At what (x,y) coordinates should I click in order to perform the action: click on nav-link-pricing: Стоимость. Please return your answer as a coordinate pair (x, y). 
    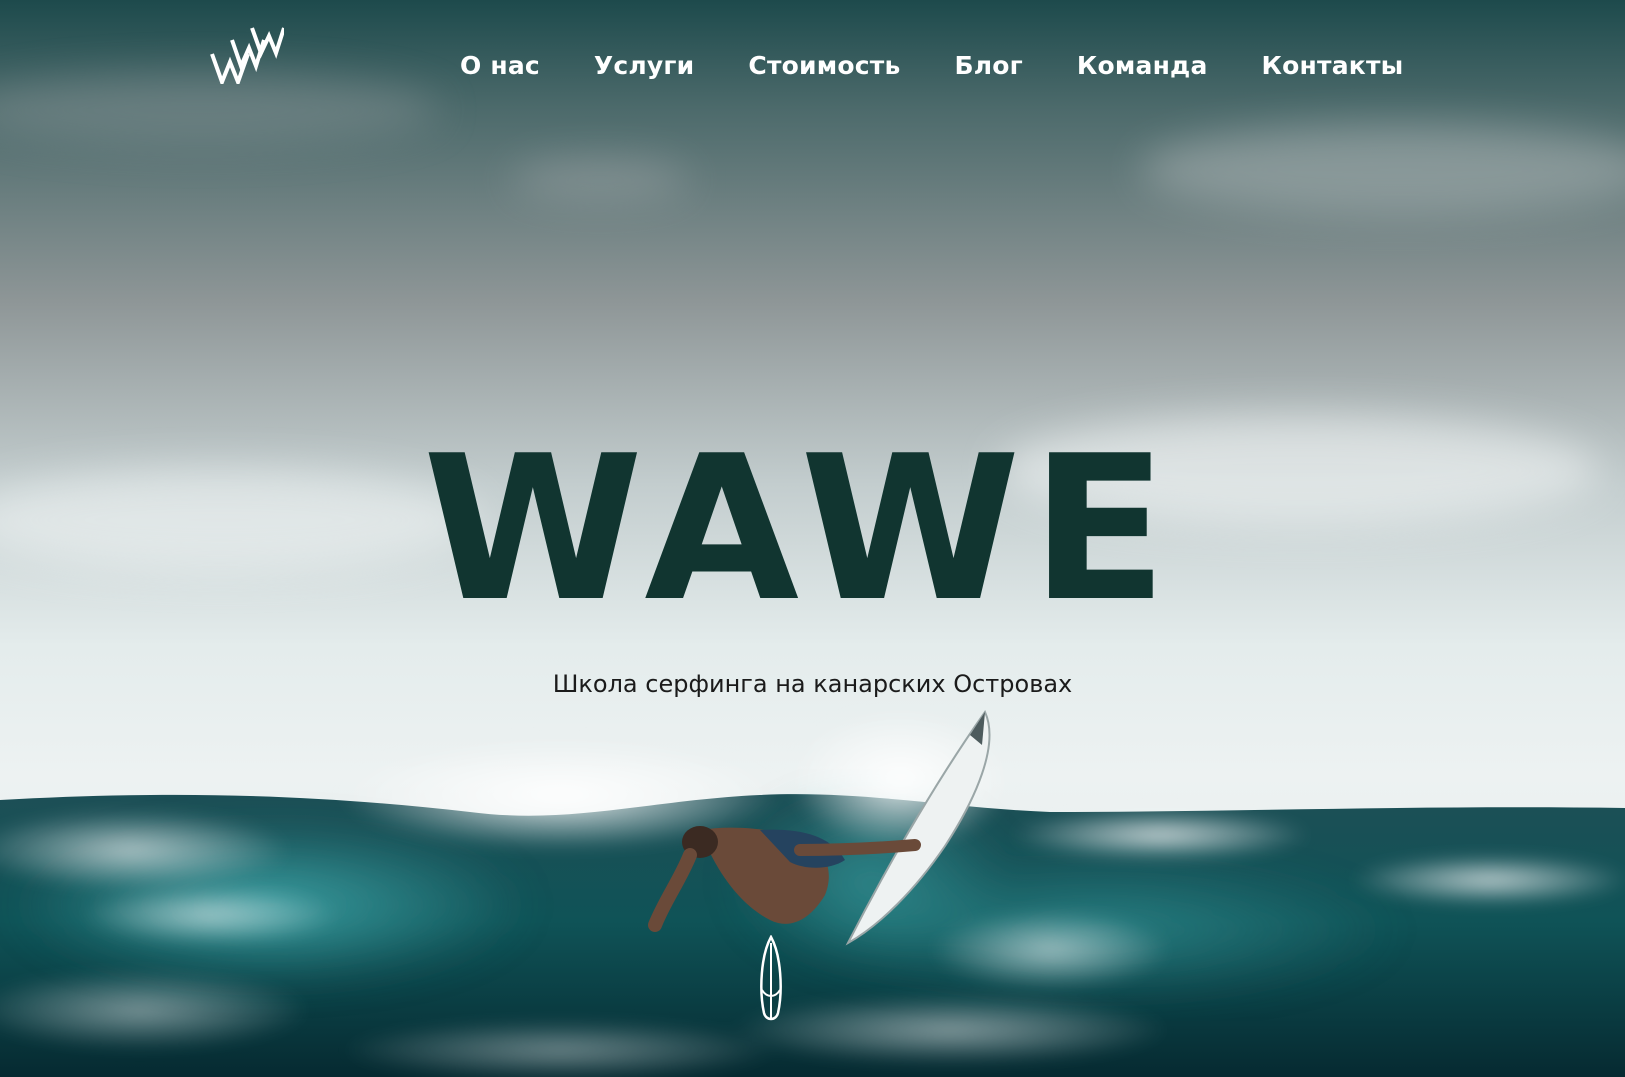
    Looking at the image, I should click on (824, 66).